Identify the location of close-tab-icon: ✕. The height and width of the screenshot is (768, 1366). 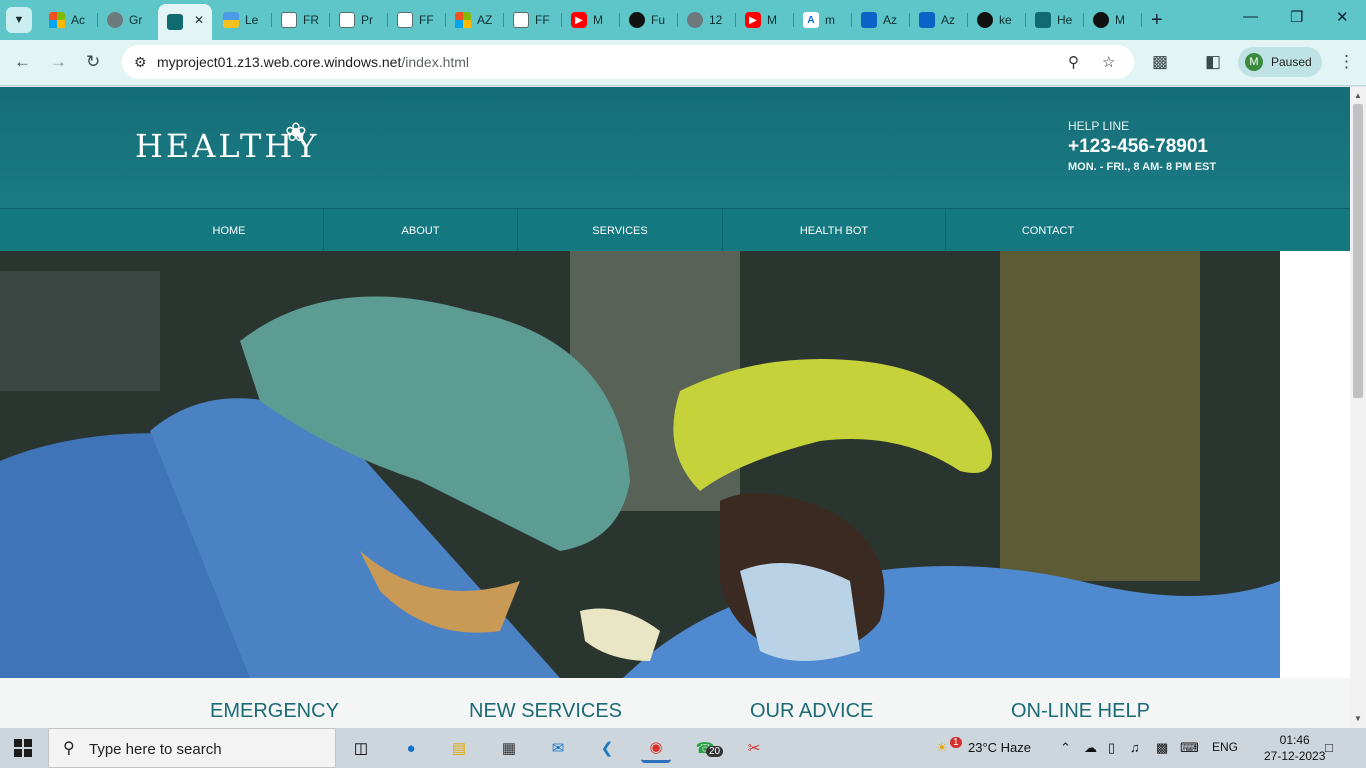
(199, 20).